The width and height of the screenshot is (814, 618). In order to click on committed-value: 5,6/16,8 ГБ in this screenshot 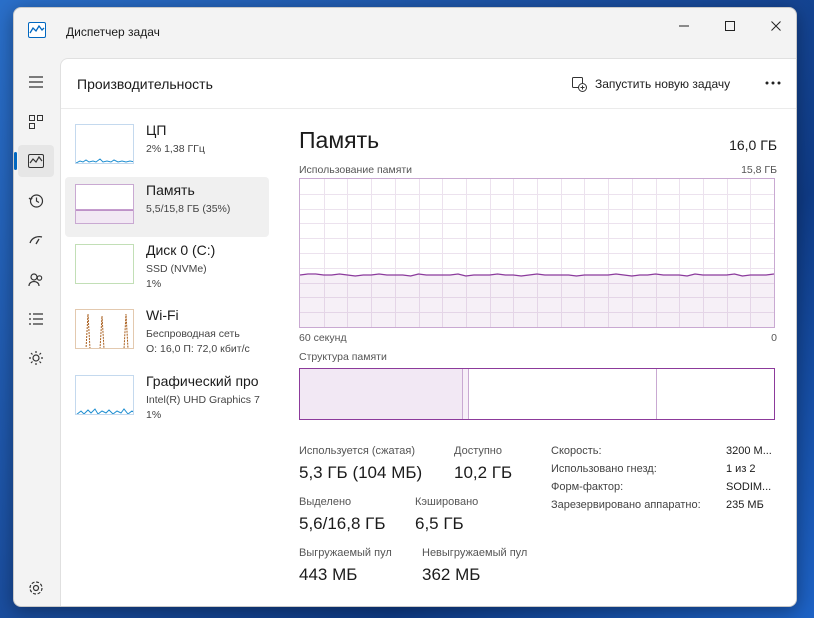, I will do `click(342, 523)`.